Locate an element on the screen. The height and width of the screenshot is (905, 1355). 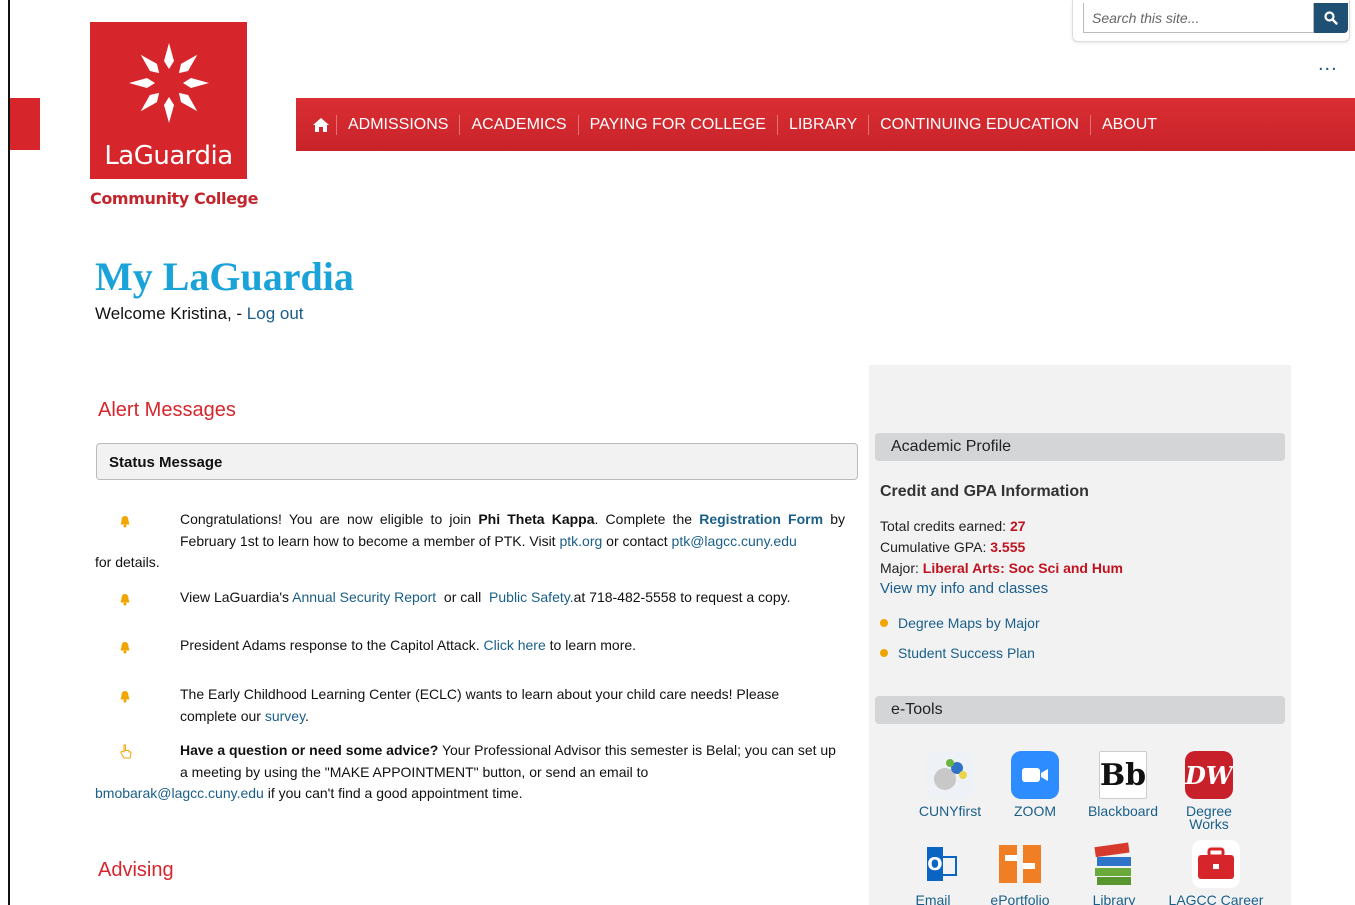
nav-admissions: ADMISSIONS is located at coordinates (397, 124).